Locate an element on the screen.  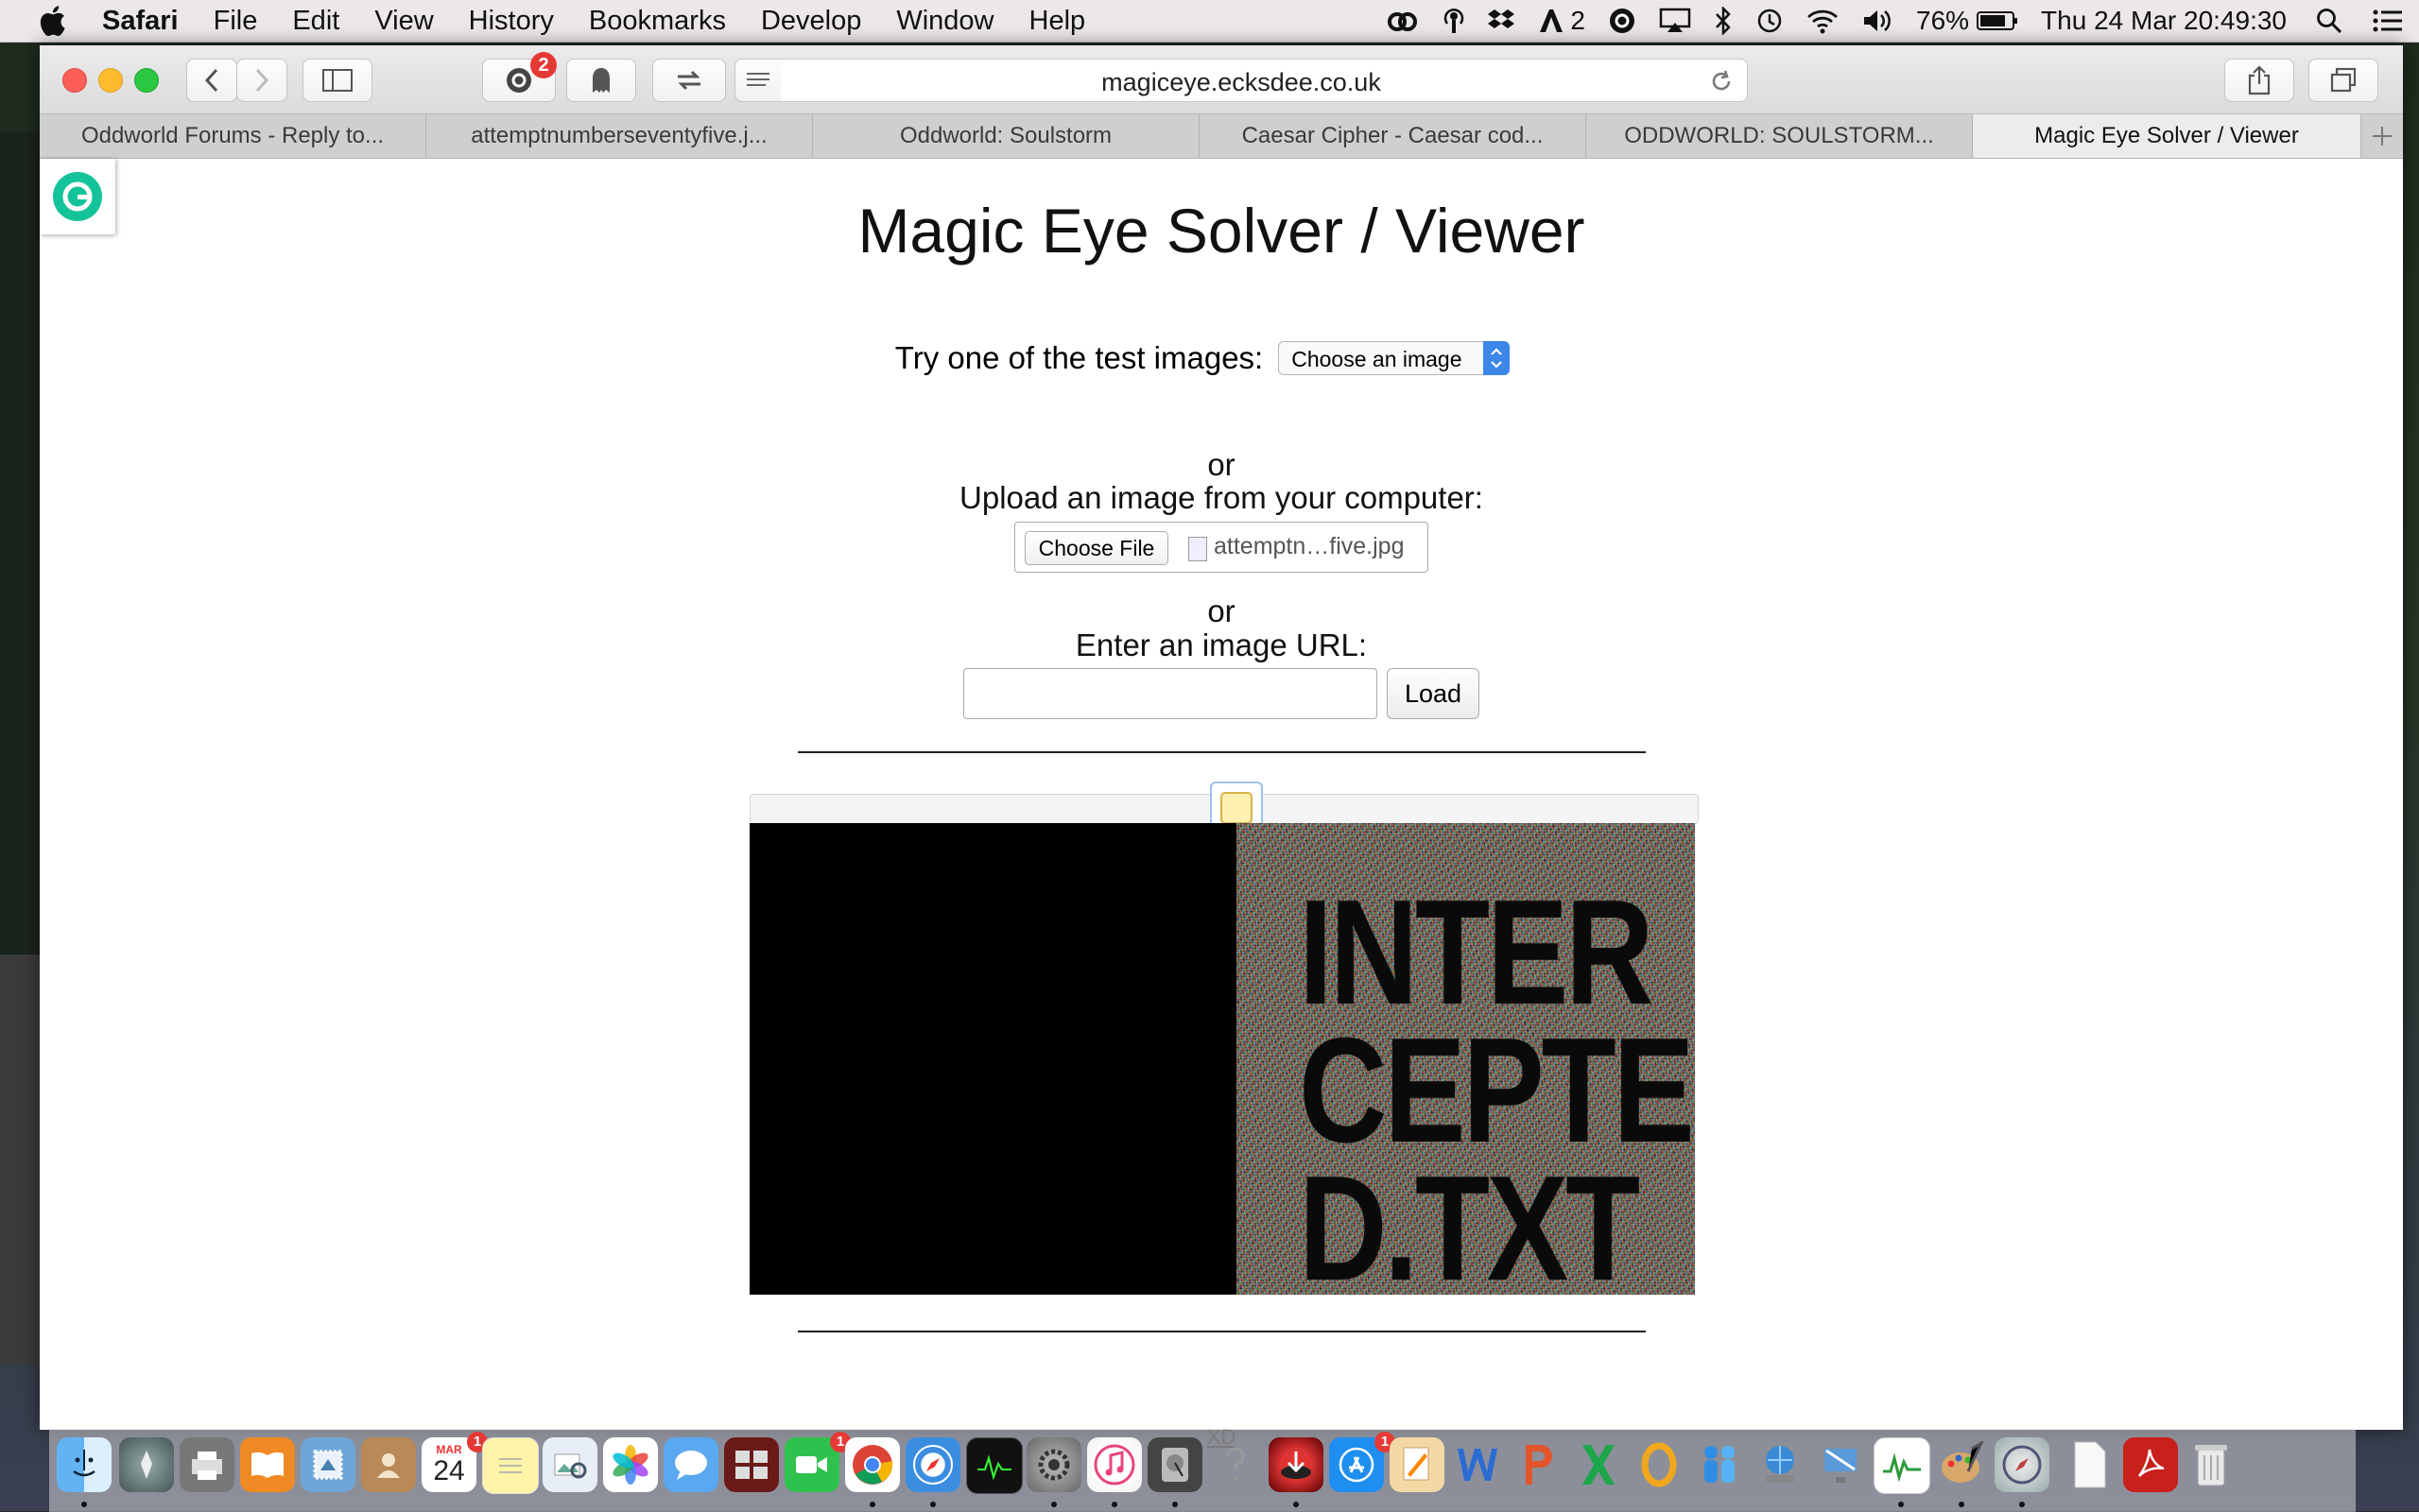
back-button is located at coordinates (212, 80).